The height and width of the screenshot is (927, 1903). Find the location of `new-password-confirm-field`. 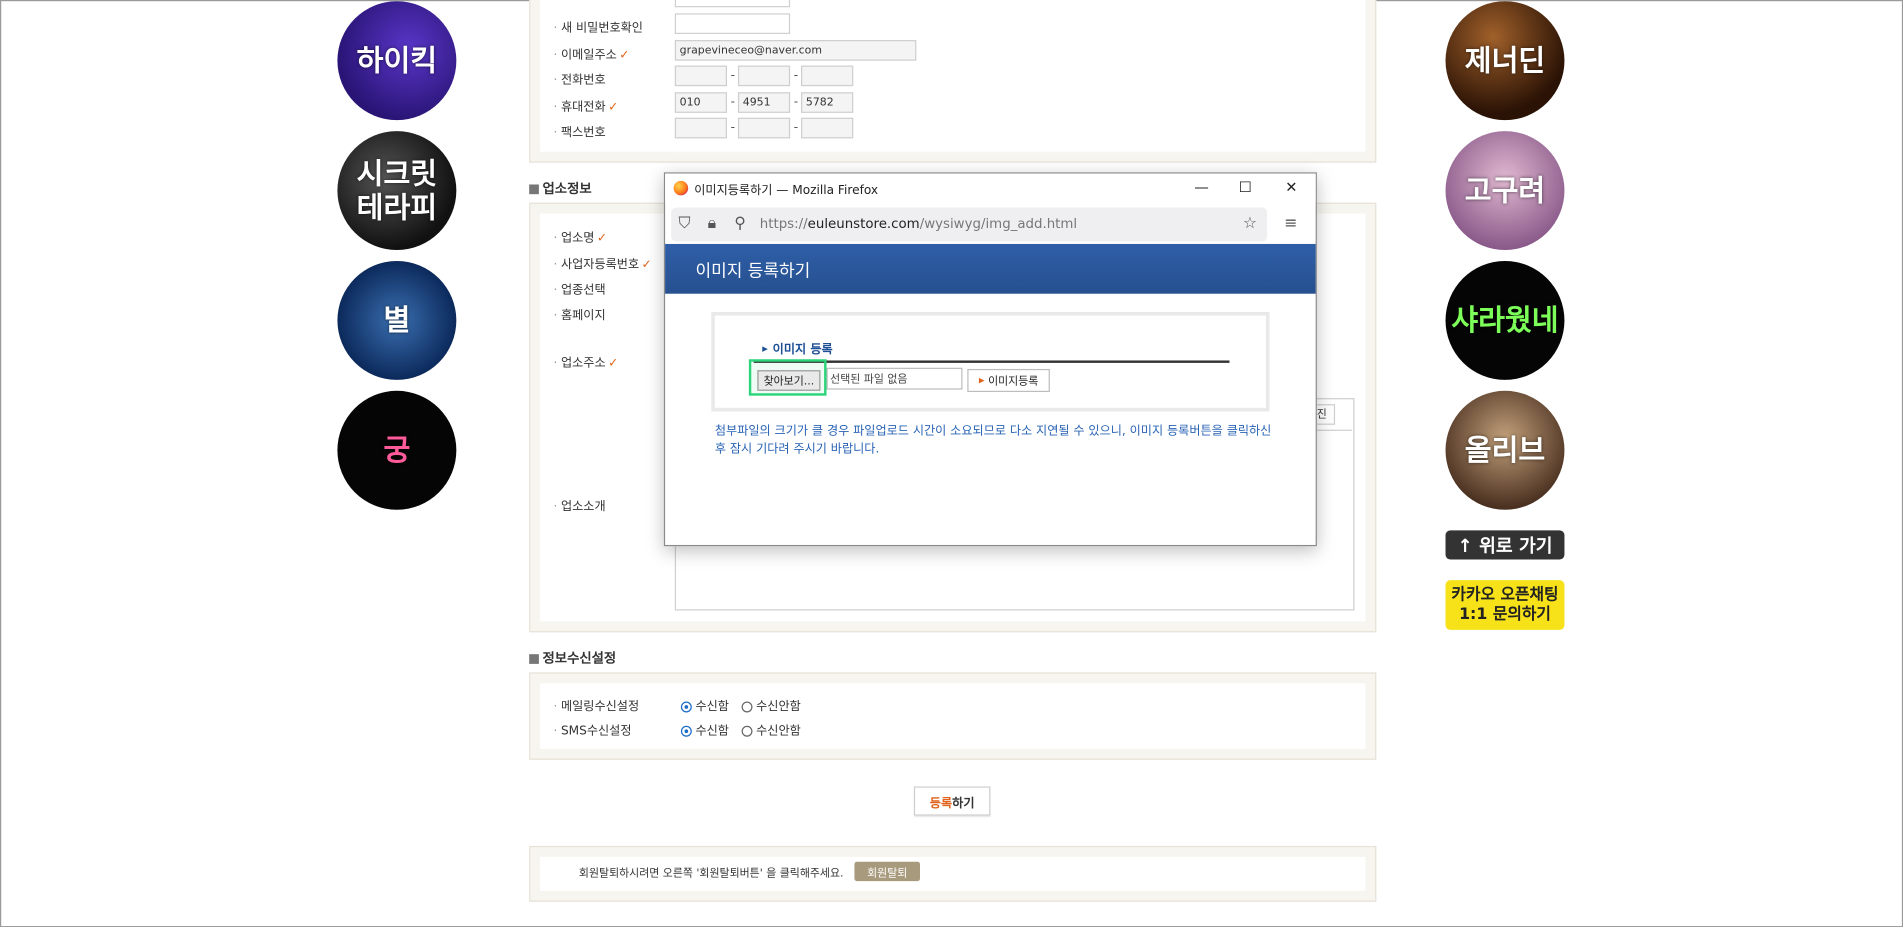

new-password-confirm-field is located at coordinates (732, 23).